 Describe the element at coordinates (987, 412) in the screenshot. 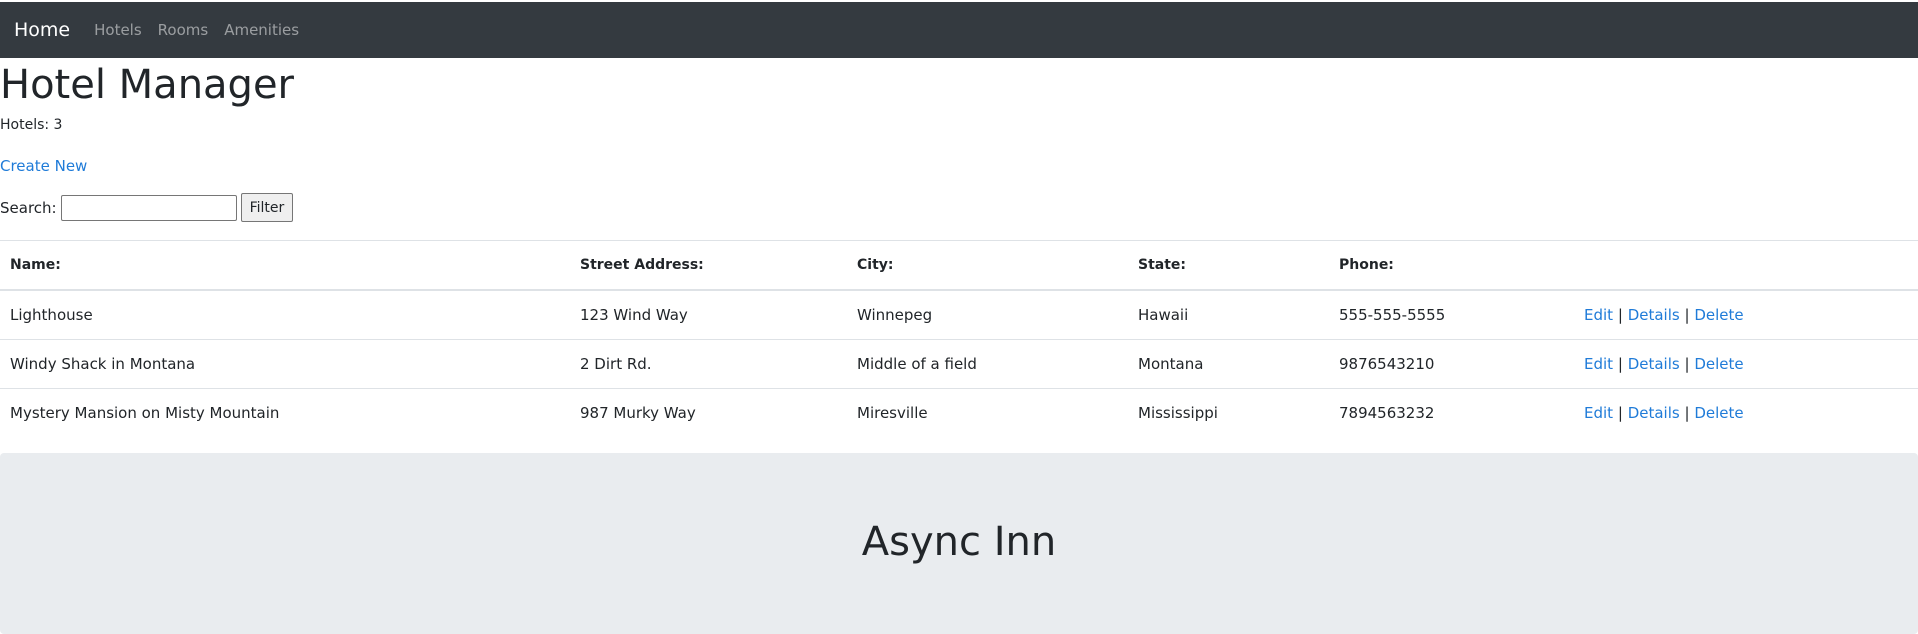

I see `cell-city: Miresville` at that location.